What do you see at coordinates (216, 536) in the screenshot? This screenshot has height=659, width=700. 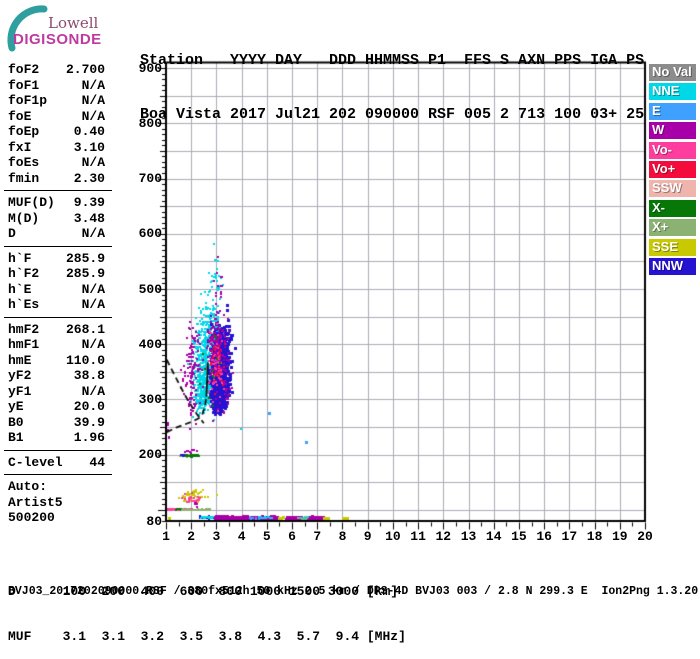 I see `x-axis-tick-label: 3` at bounding box center [216, 536].